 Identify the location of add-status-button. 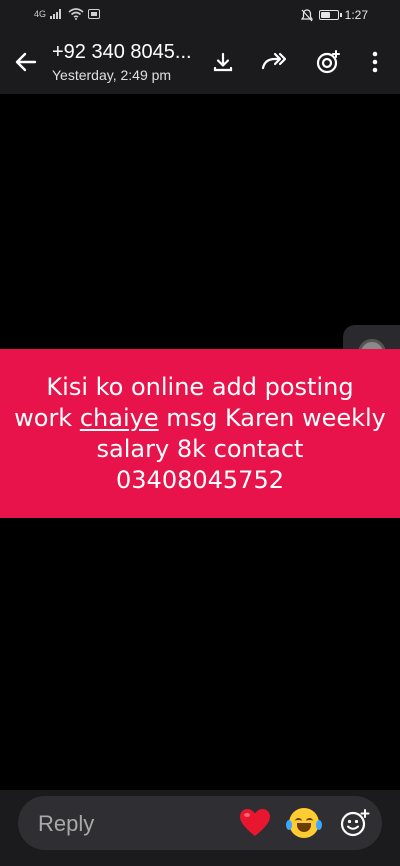
(328, 62).